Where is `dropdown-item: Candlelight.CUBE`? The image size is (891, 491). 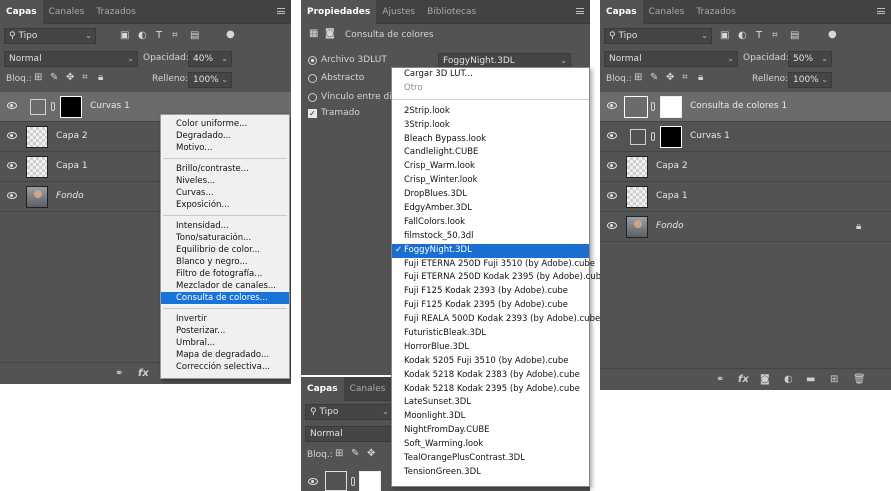
dropdown-item: Candlelight.CUBE is located at coordinates (490, 153).